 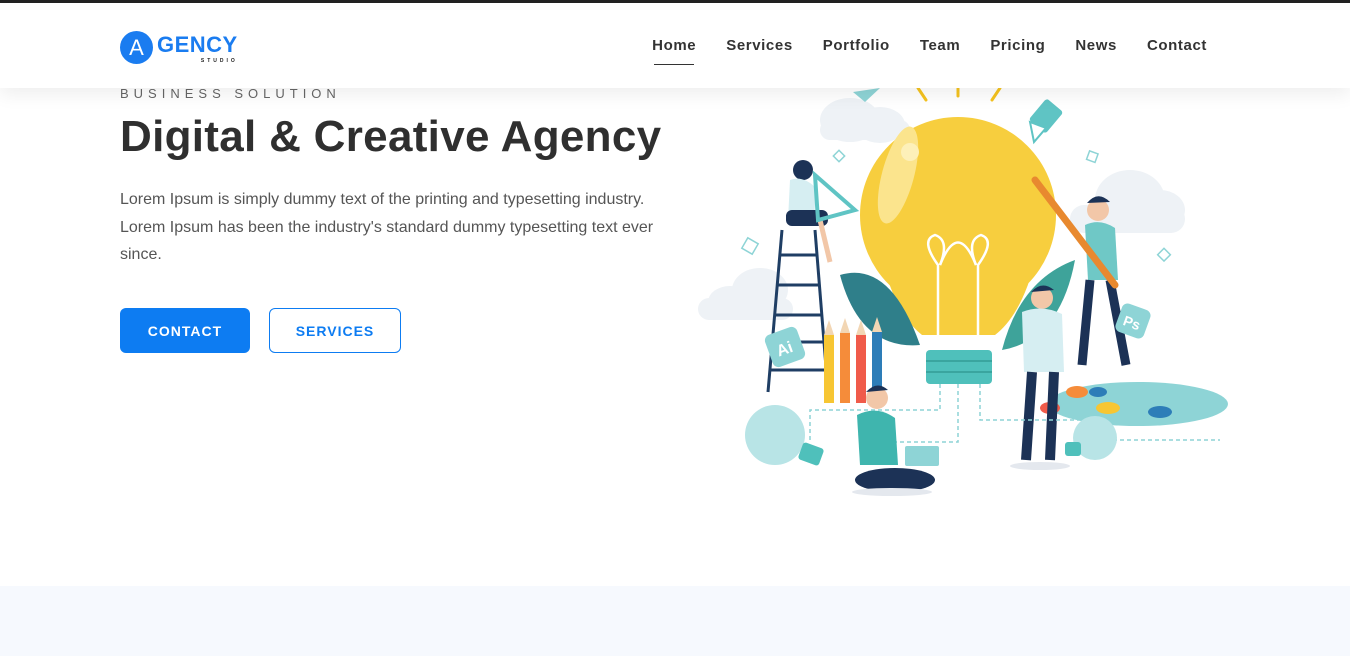 I want to click on small-bulb-right, so click(x=1091, y=438).